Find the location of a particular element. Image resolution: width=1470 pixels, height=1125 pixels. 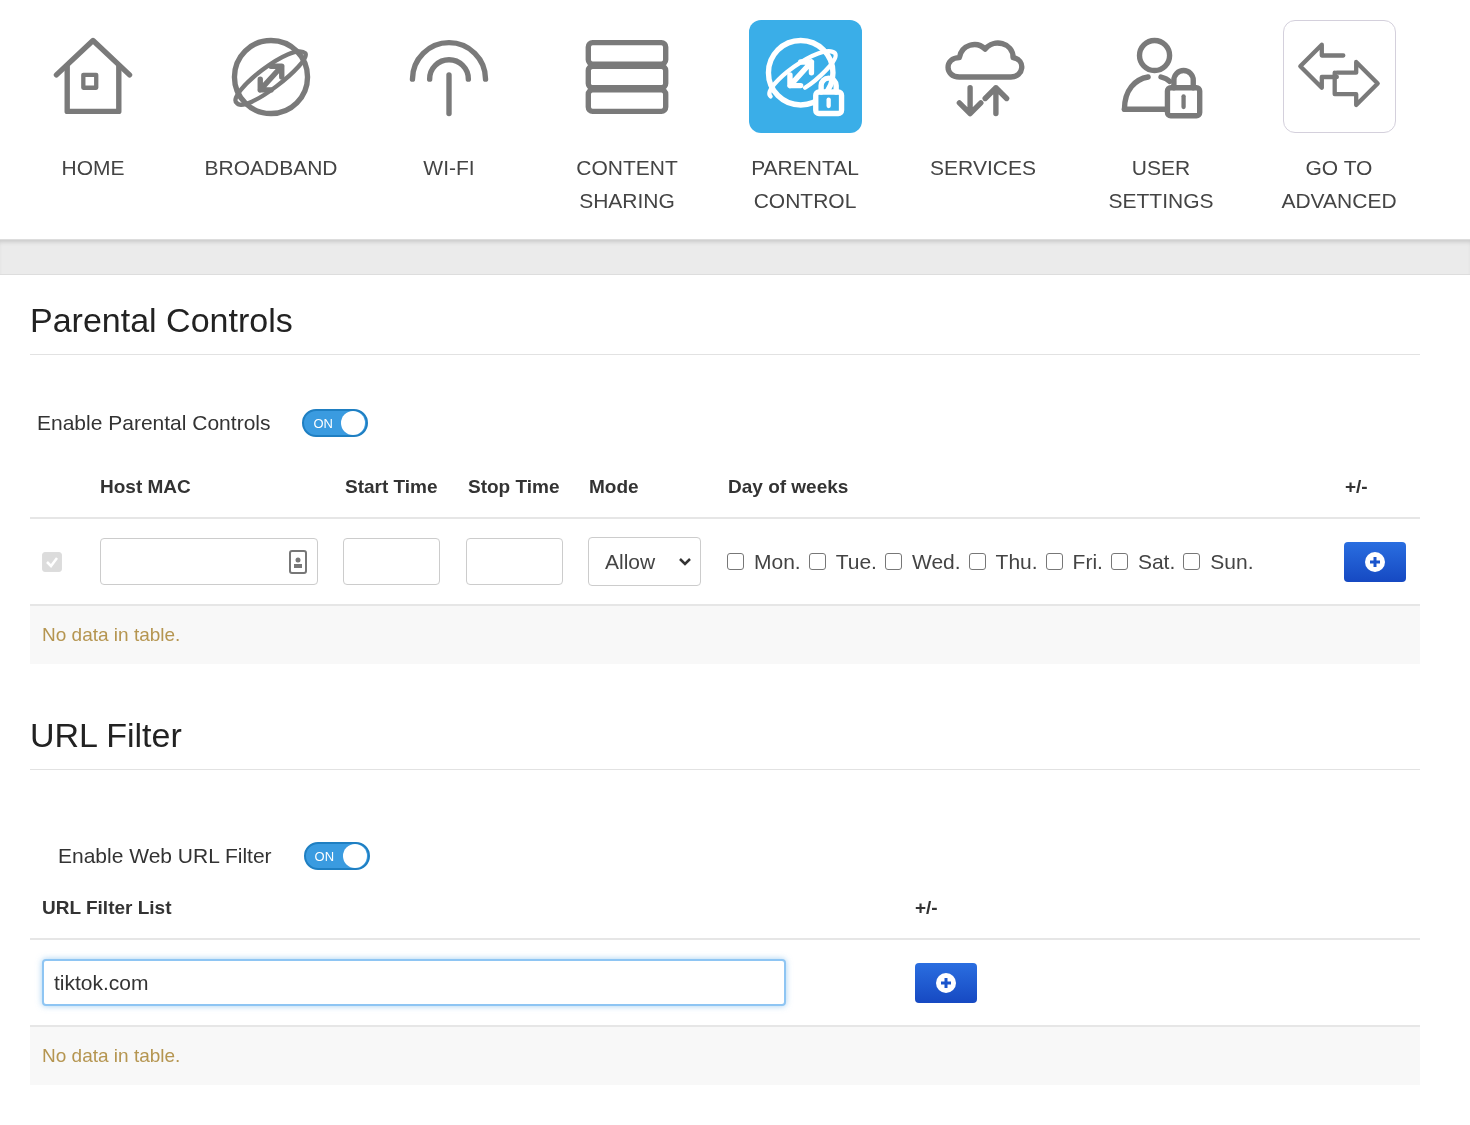

nav-label: HOME is located at coordinates (93, 167).